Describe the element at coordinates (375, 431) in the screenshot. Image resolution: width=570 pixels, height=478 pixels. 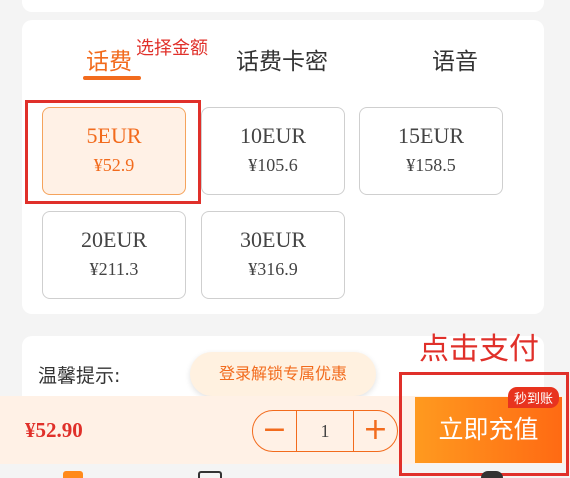
I see `plus-icon: +` at that location.